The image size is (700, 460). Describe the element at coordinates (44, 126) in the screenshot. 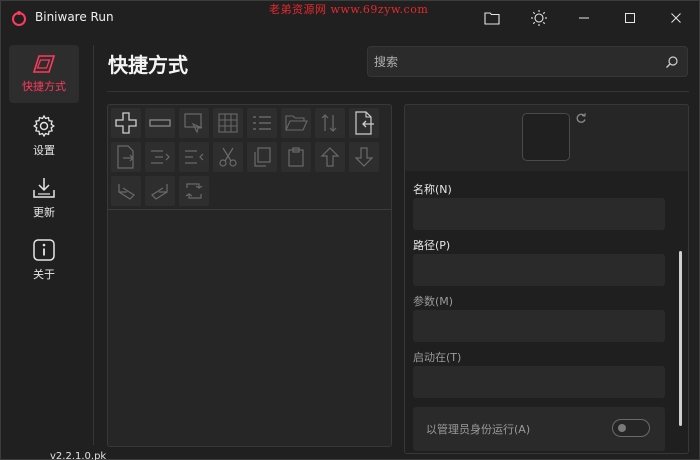

I see `gear-icon` at that location.